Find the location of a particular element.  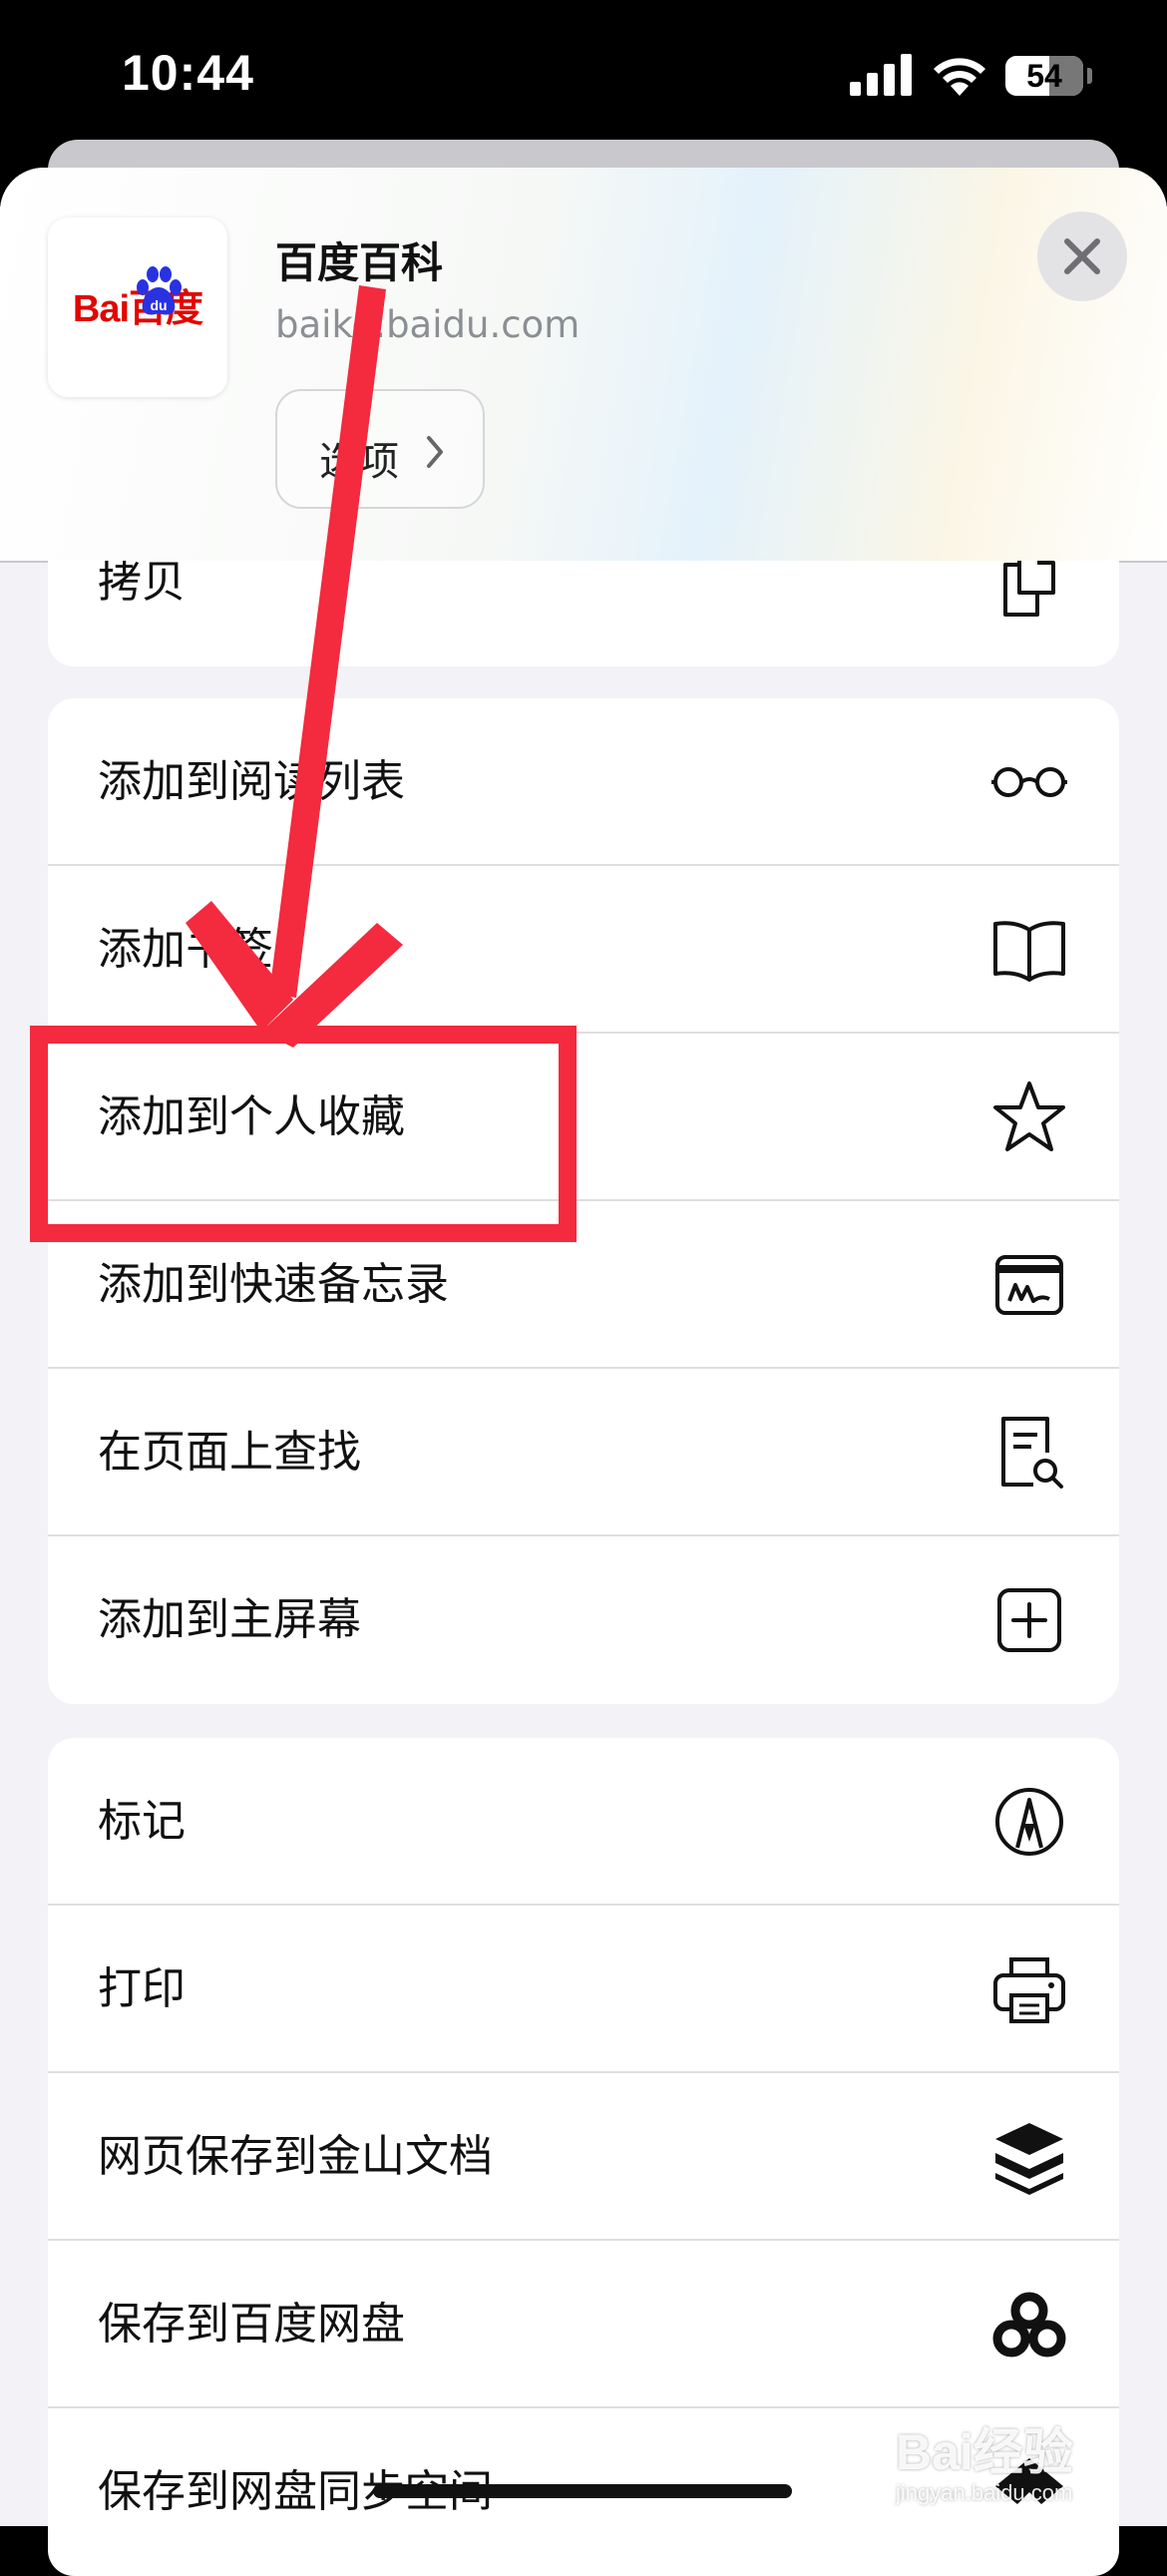

action-add-to-reading-list: 添加到阅读列表 is located at coordinates (583, 782).